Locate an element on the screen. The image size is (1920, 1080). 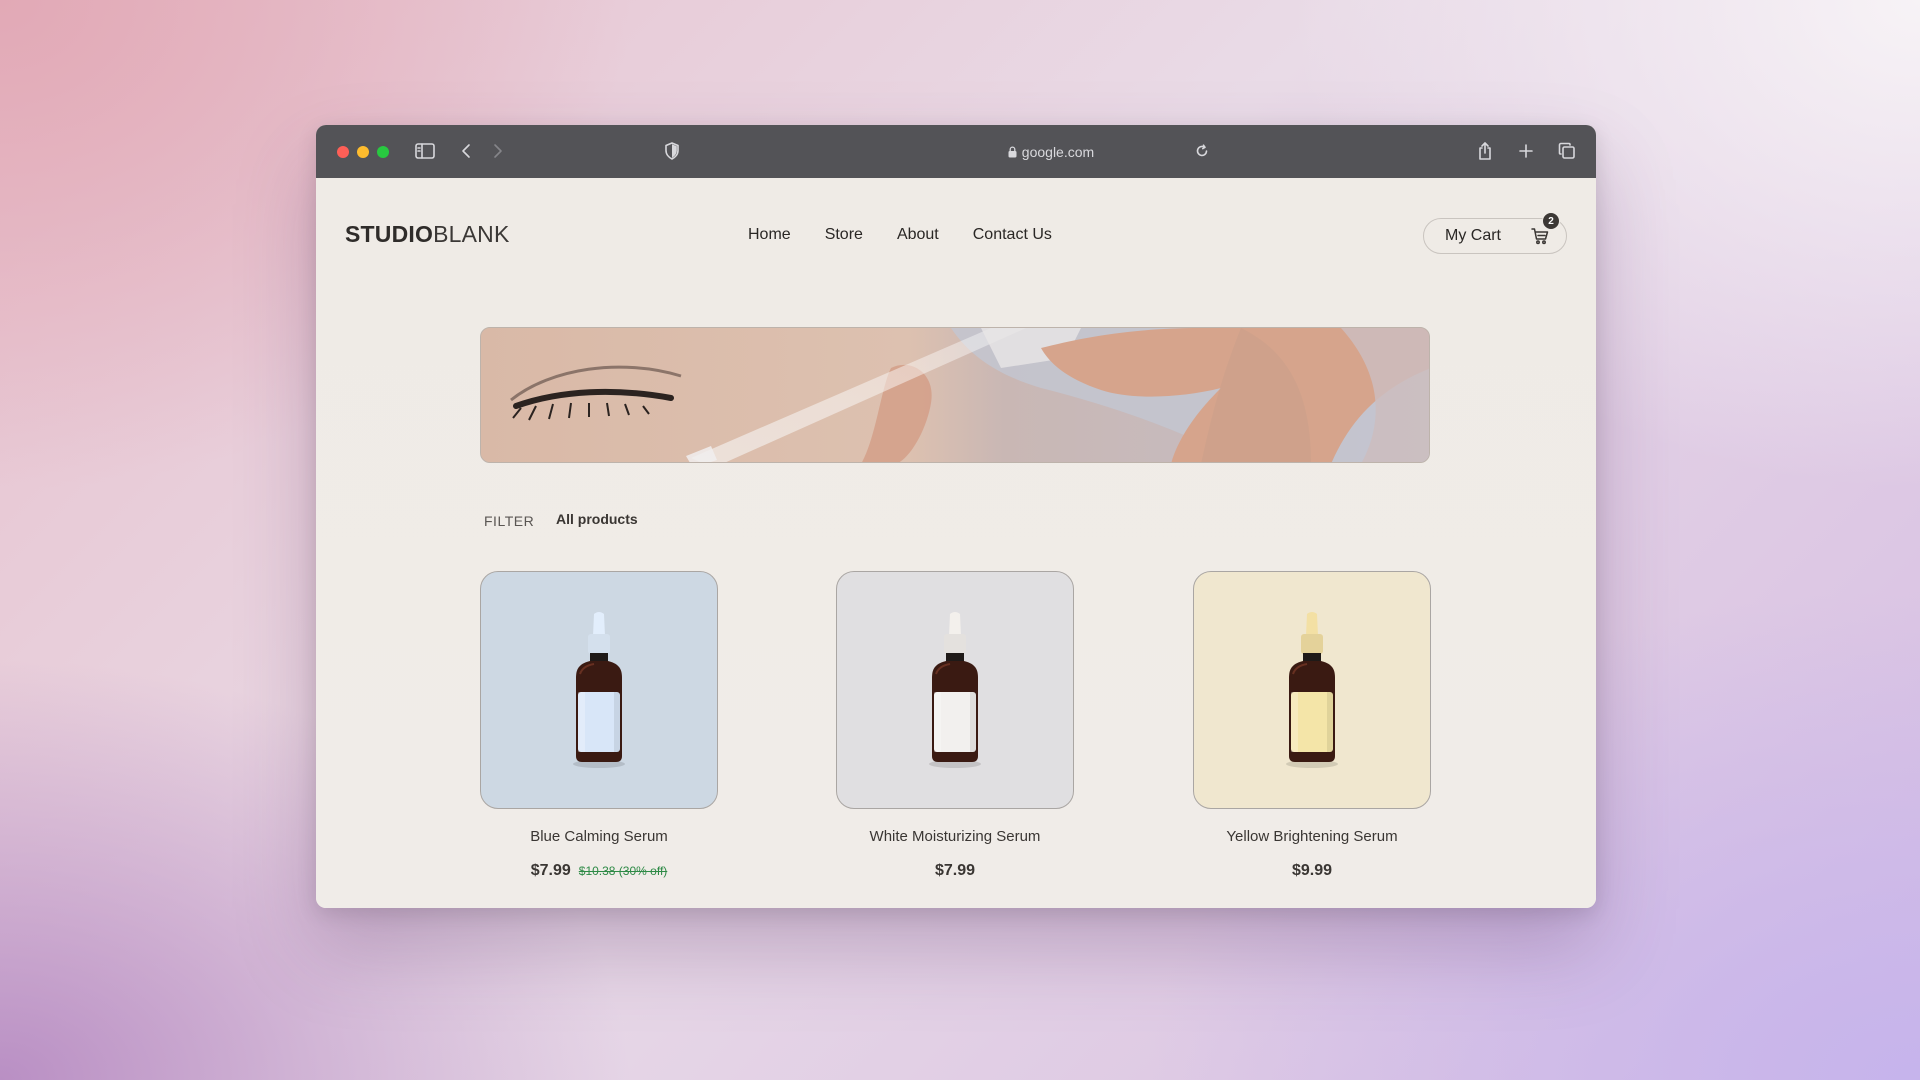
main-nav: Home Store About Contact Us is located at coordinates (900, 235).